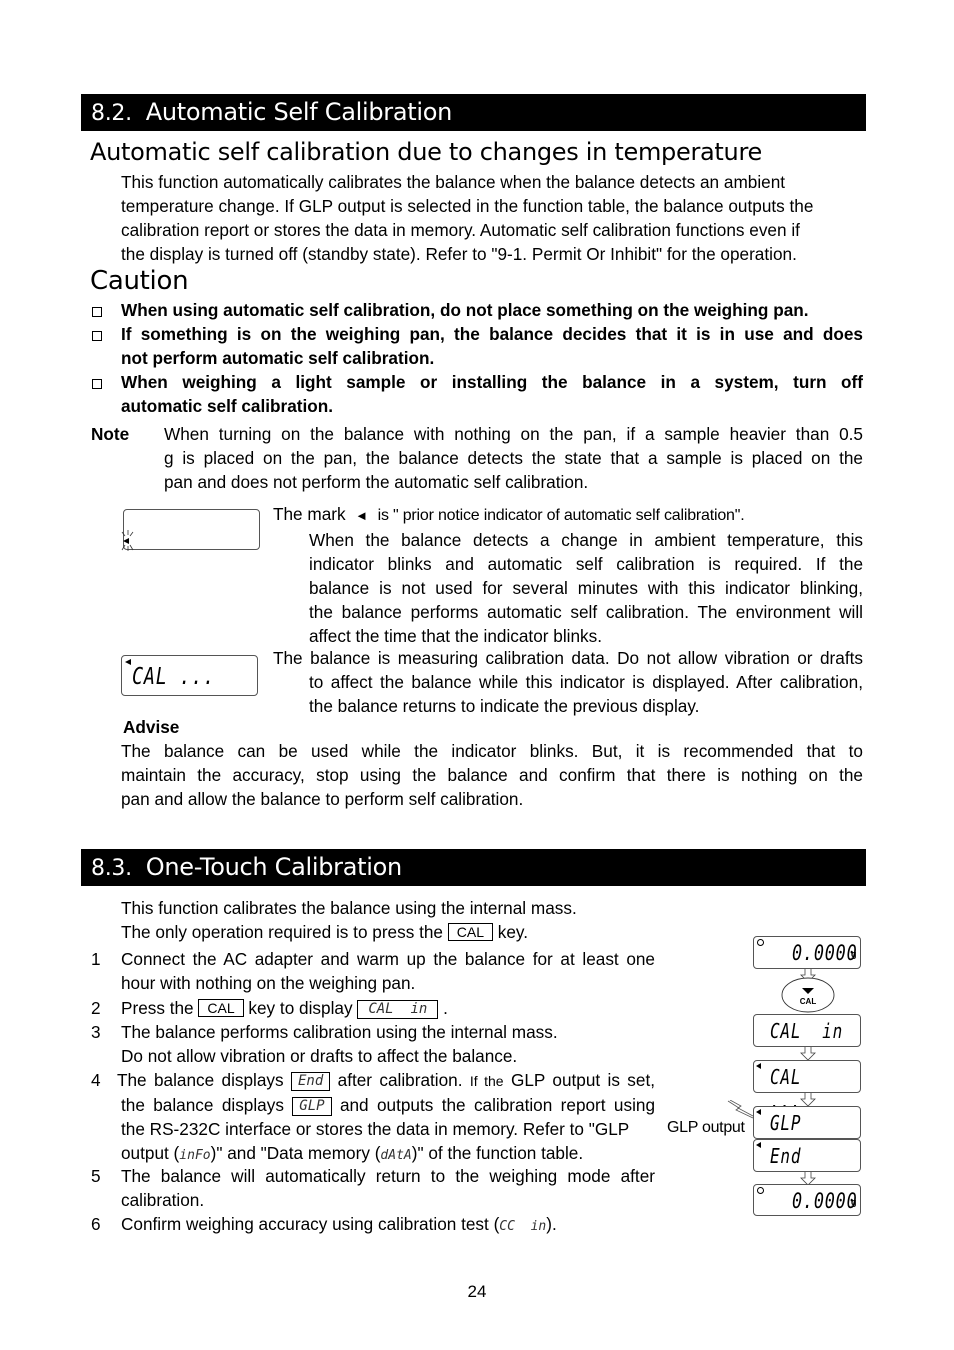  Describe the element at coordinates (163, 1200) in the screenshot. I see `step-line: calibration.` at that location.